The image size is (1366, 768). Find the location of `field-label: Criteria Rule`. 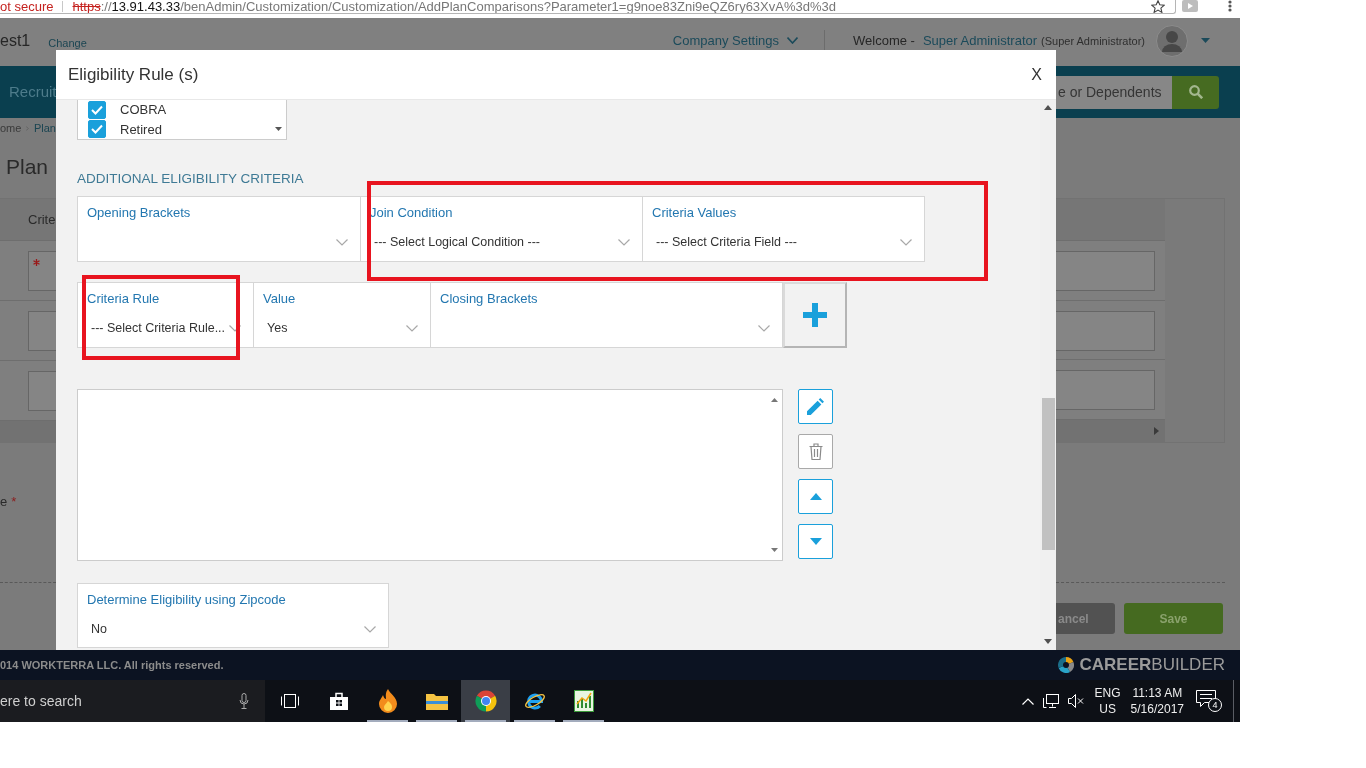

field-label: Criteria Rule is located at coordinates (123, 299).